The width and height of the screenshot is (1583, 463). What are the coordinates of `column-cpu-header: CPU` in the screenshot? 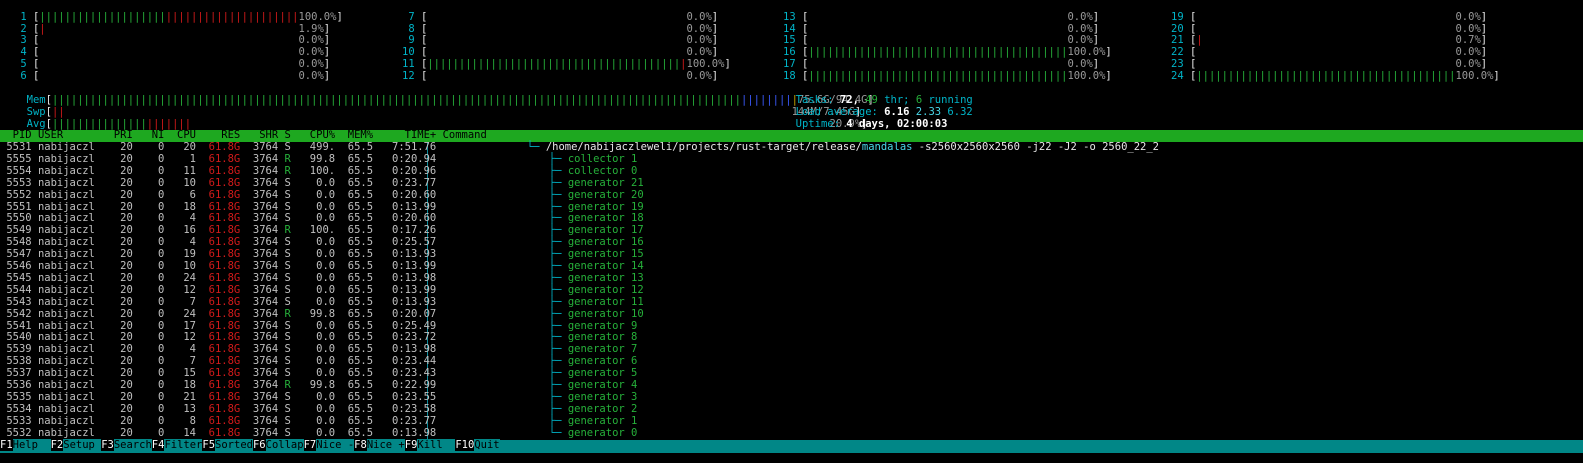 It's located at (187, 135).